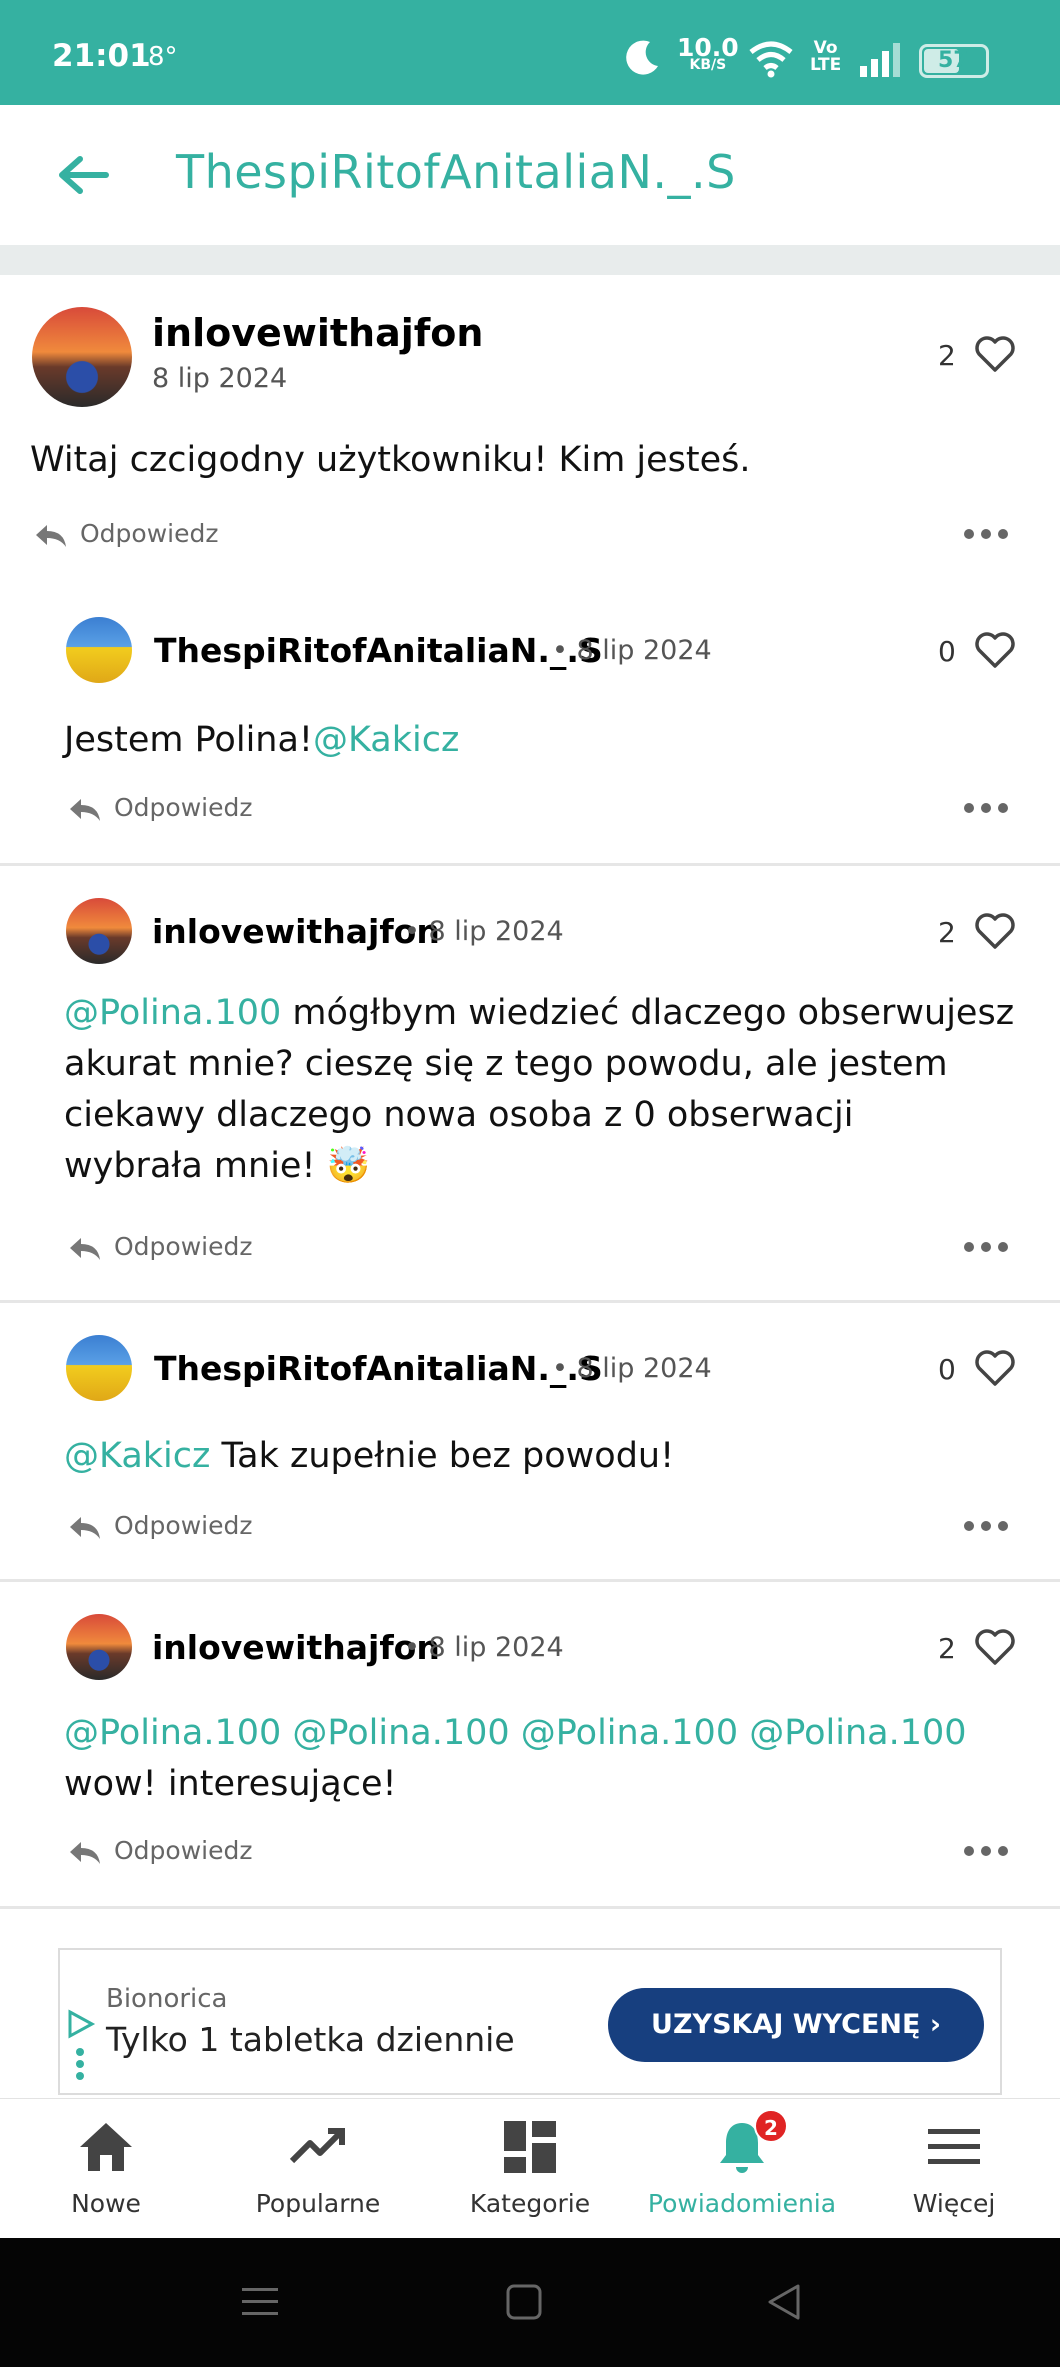 This screenshot has width=1060, height=2367. I want to click on moon-icon, so click(642, 57).